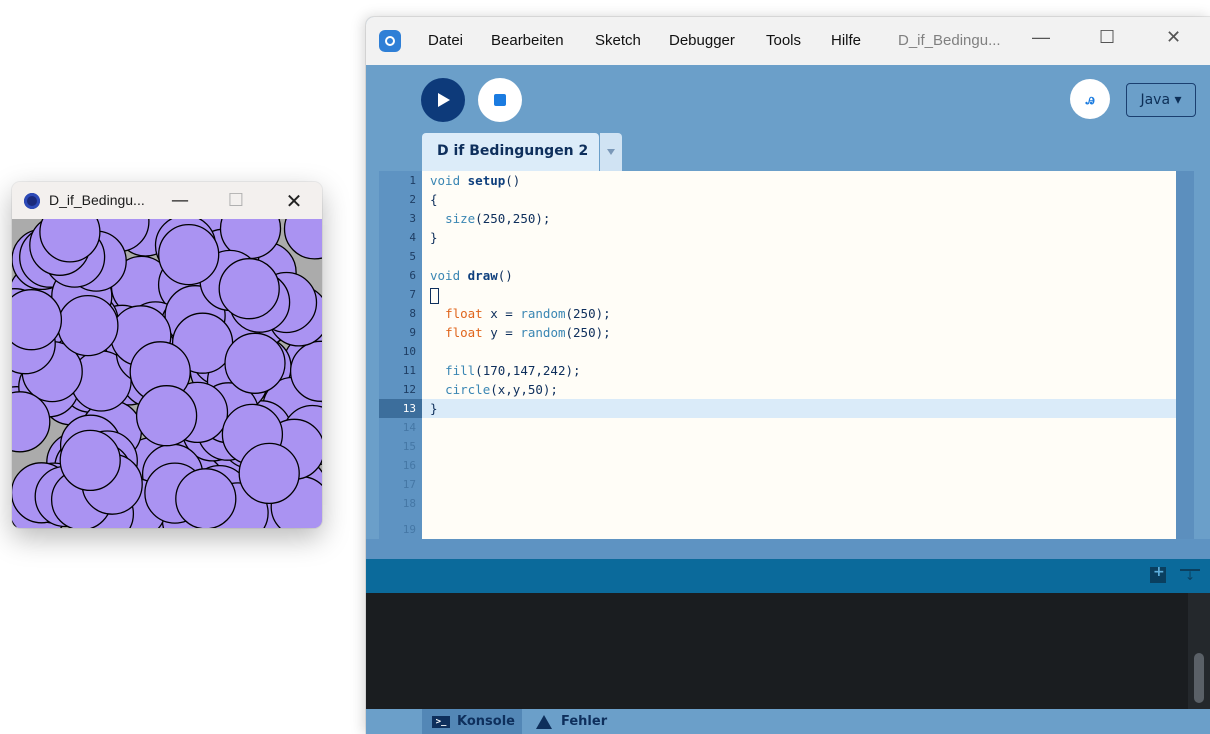  I want to click on code-text: }, so click(434, 237).